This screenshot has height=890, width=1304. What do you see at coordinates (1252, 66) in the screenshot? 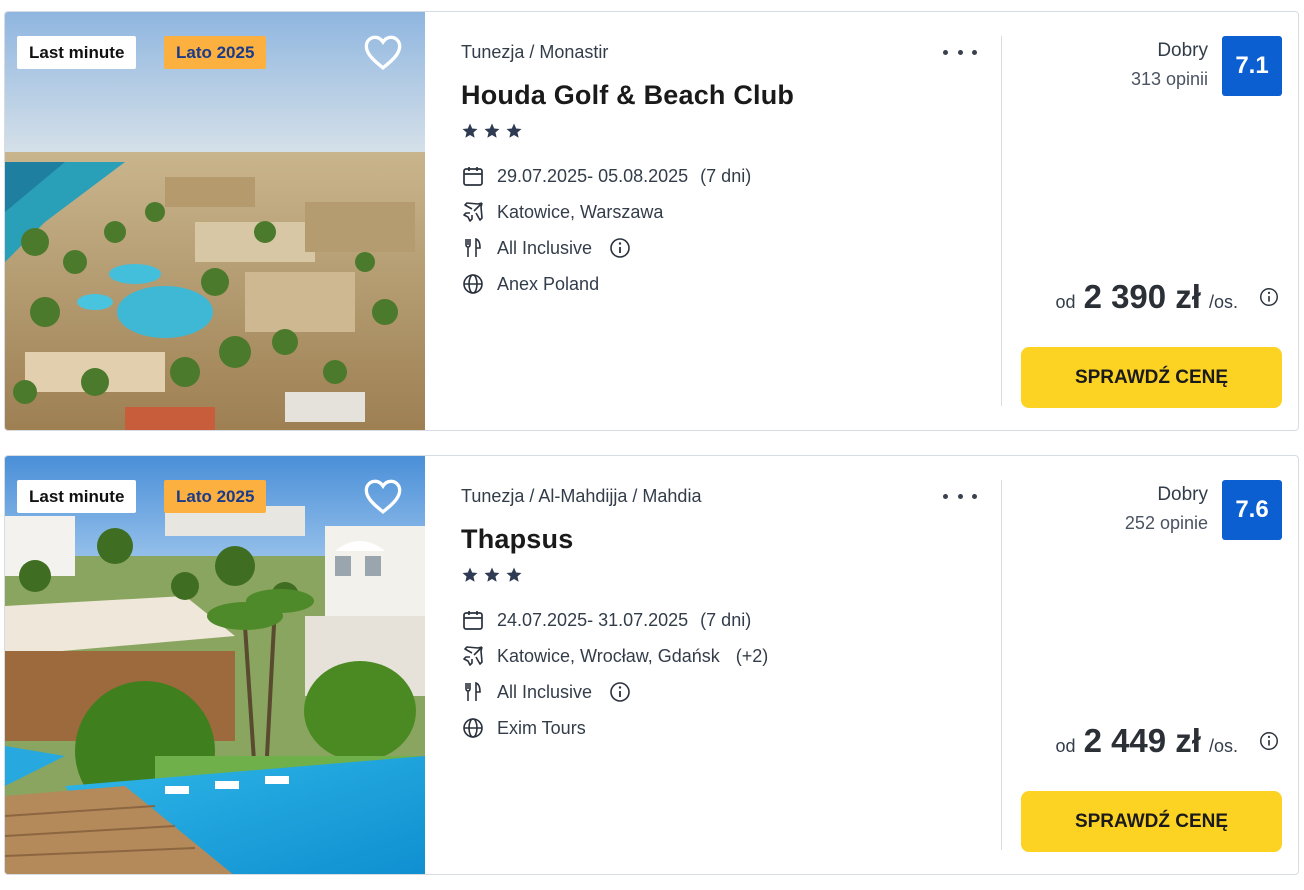
I see `rating-score-badge: 7.1` at bounding box center [1252, 66].